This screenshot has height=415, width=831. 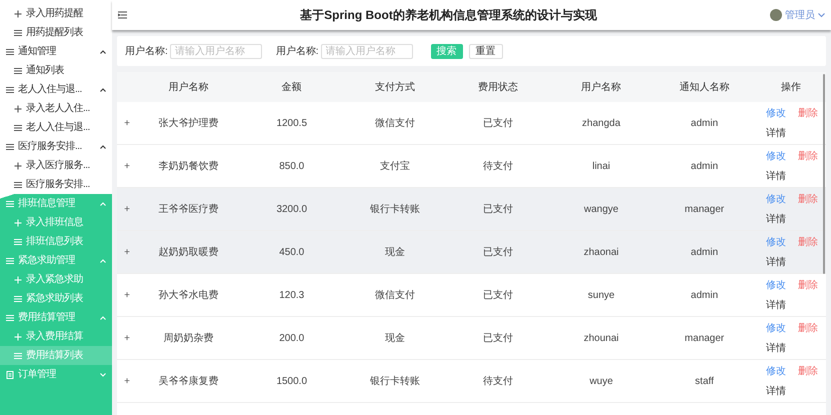 What do you see at coordinates (189, 381) in the screenshot?
I see `table-cell-text: 吴爷爷康复费` at bounding box center [189, 381].